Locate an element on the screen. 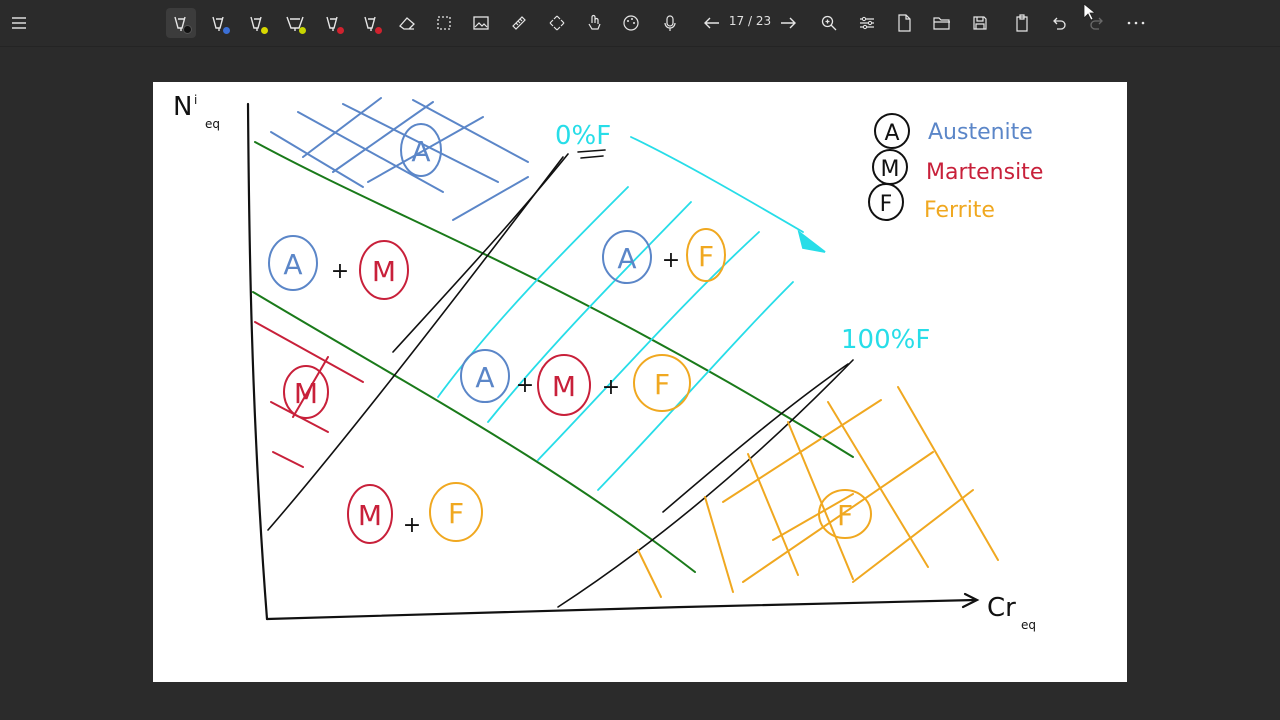 The height and width of the screenshot is (720, 1280). more-options-icon is located at coordinates (1136, 23).